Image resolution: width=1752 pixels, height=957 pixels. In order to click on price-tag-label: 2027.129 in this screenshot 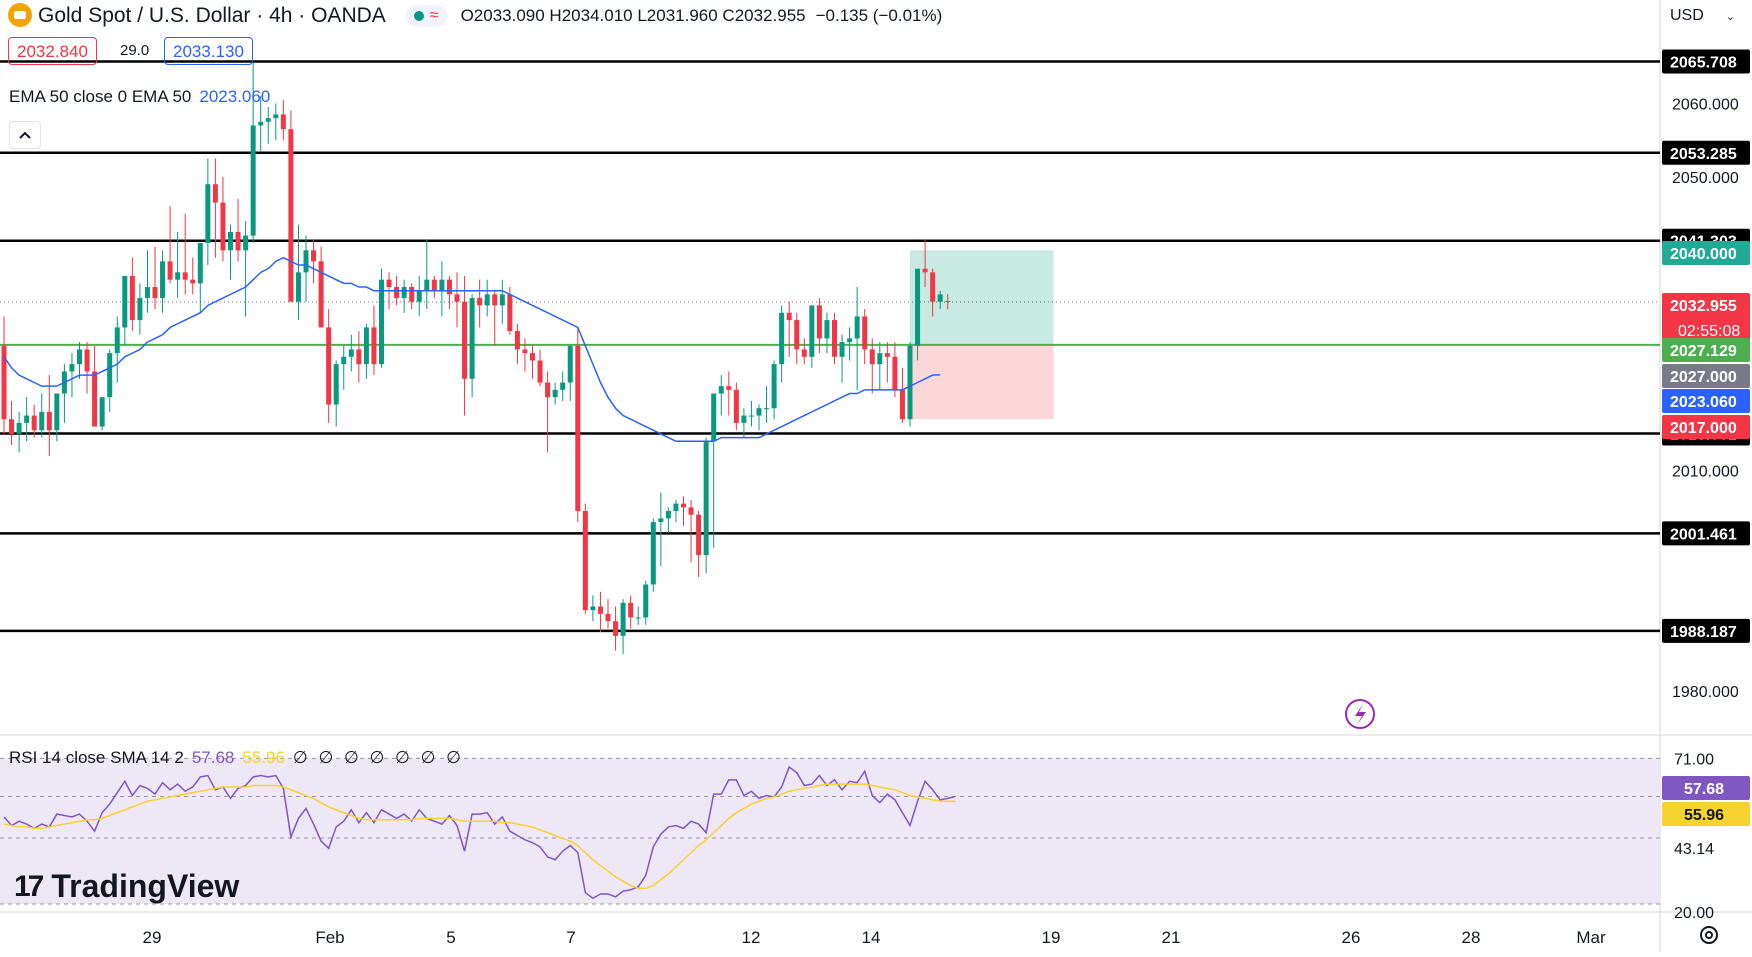, I will do `click(1703, 351)`.